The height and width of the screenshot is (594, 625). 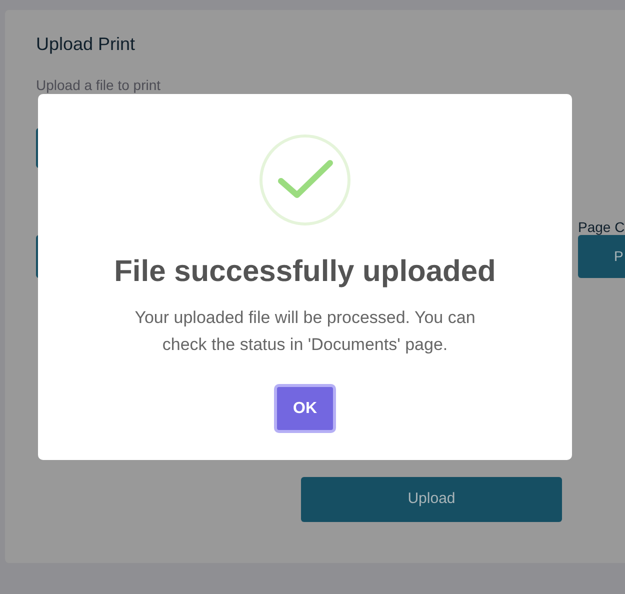 What do you see at coordinates (601, 227) in the screenshot?
I see `page-label: Page C` at bounding box center [601, 227].